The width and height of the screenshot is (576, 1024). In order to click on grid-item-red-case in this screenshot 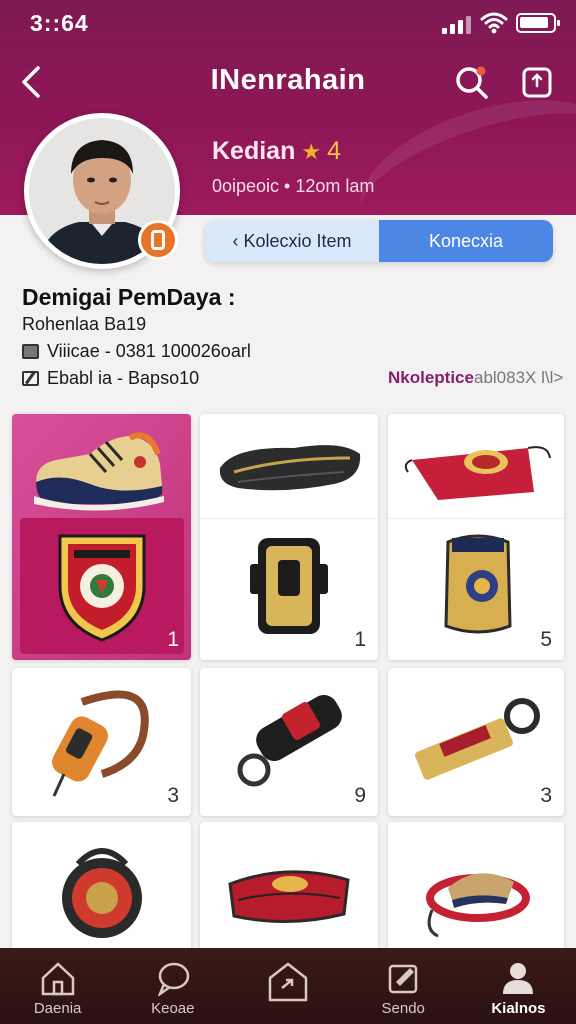, I will do `click(289, 887)`.